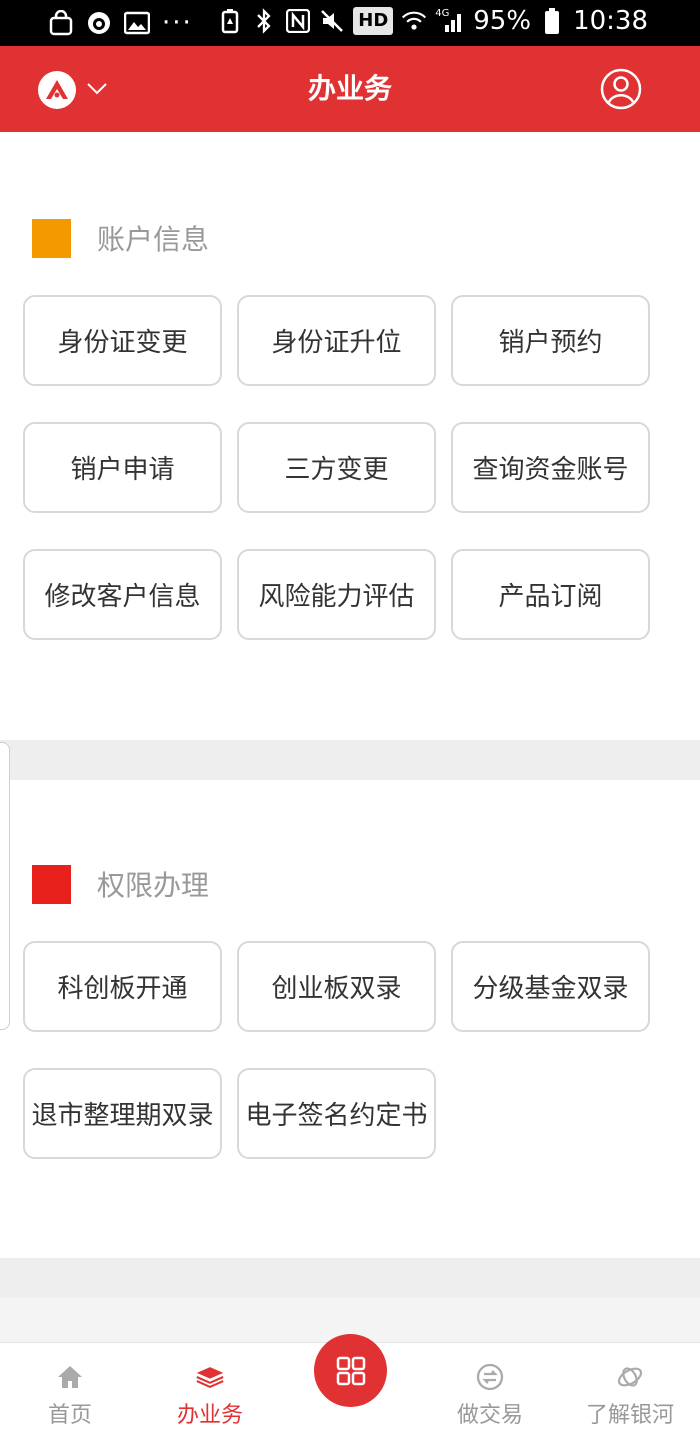 Image resolution: width=700 pixels, height=1439 pixels. What do you see at coordinates (153, 885) in the screenshot?
I see `section-title: 权限办理` at bounding box center [153, 885].